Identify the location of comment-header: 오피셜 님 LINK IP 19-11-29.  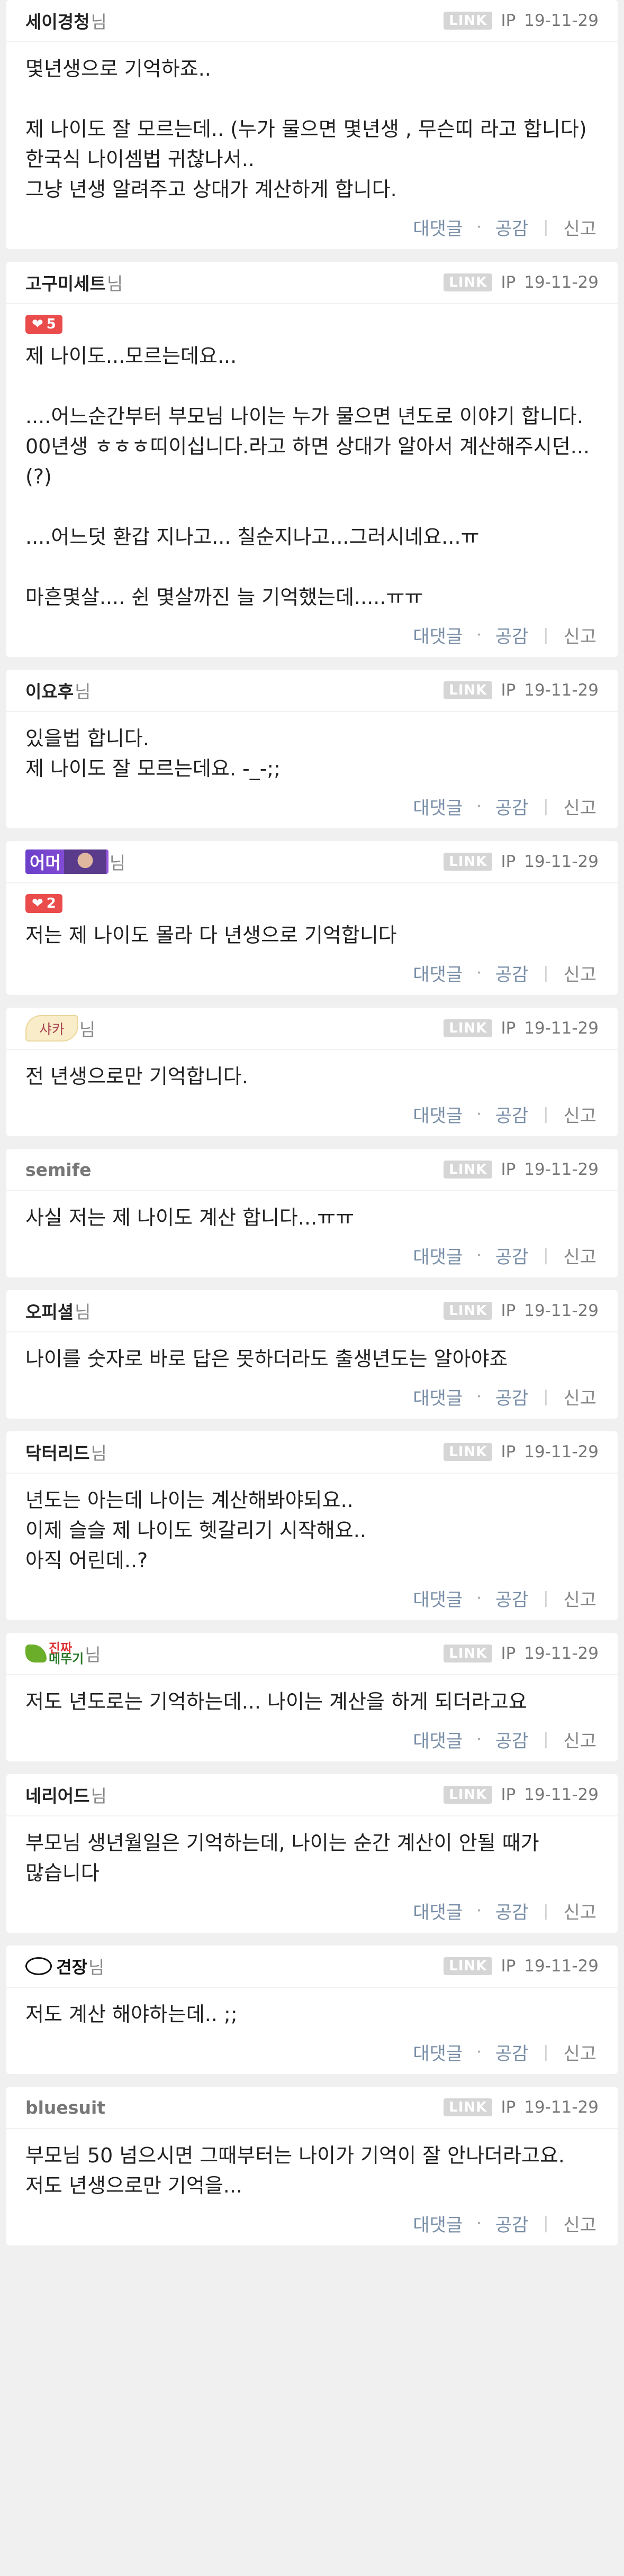
(312, 1311).